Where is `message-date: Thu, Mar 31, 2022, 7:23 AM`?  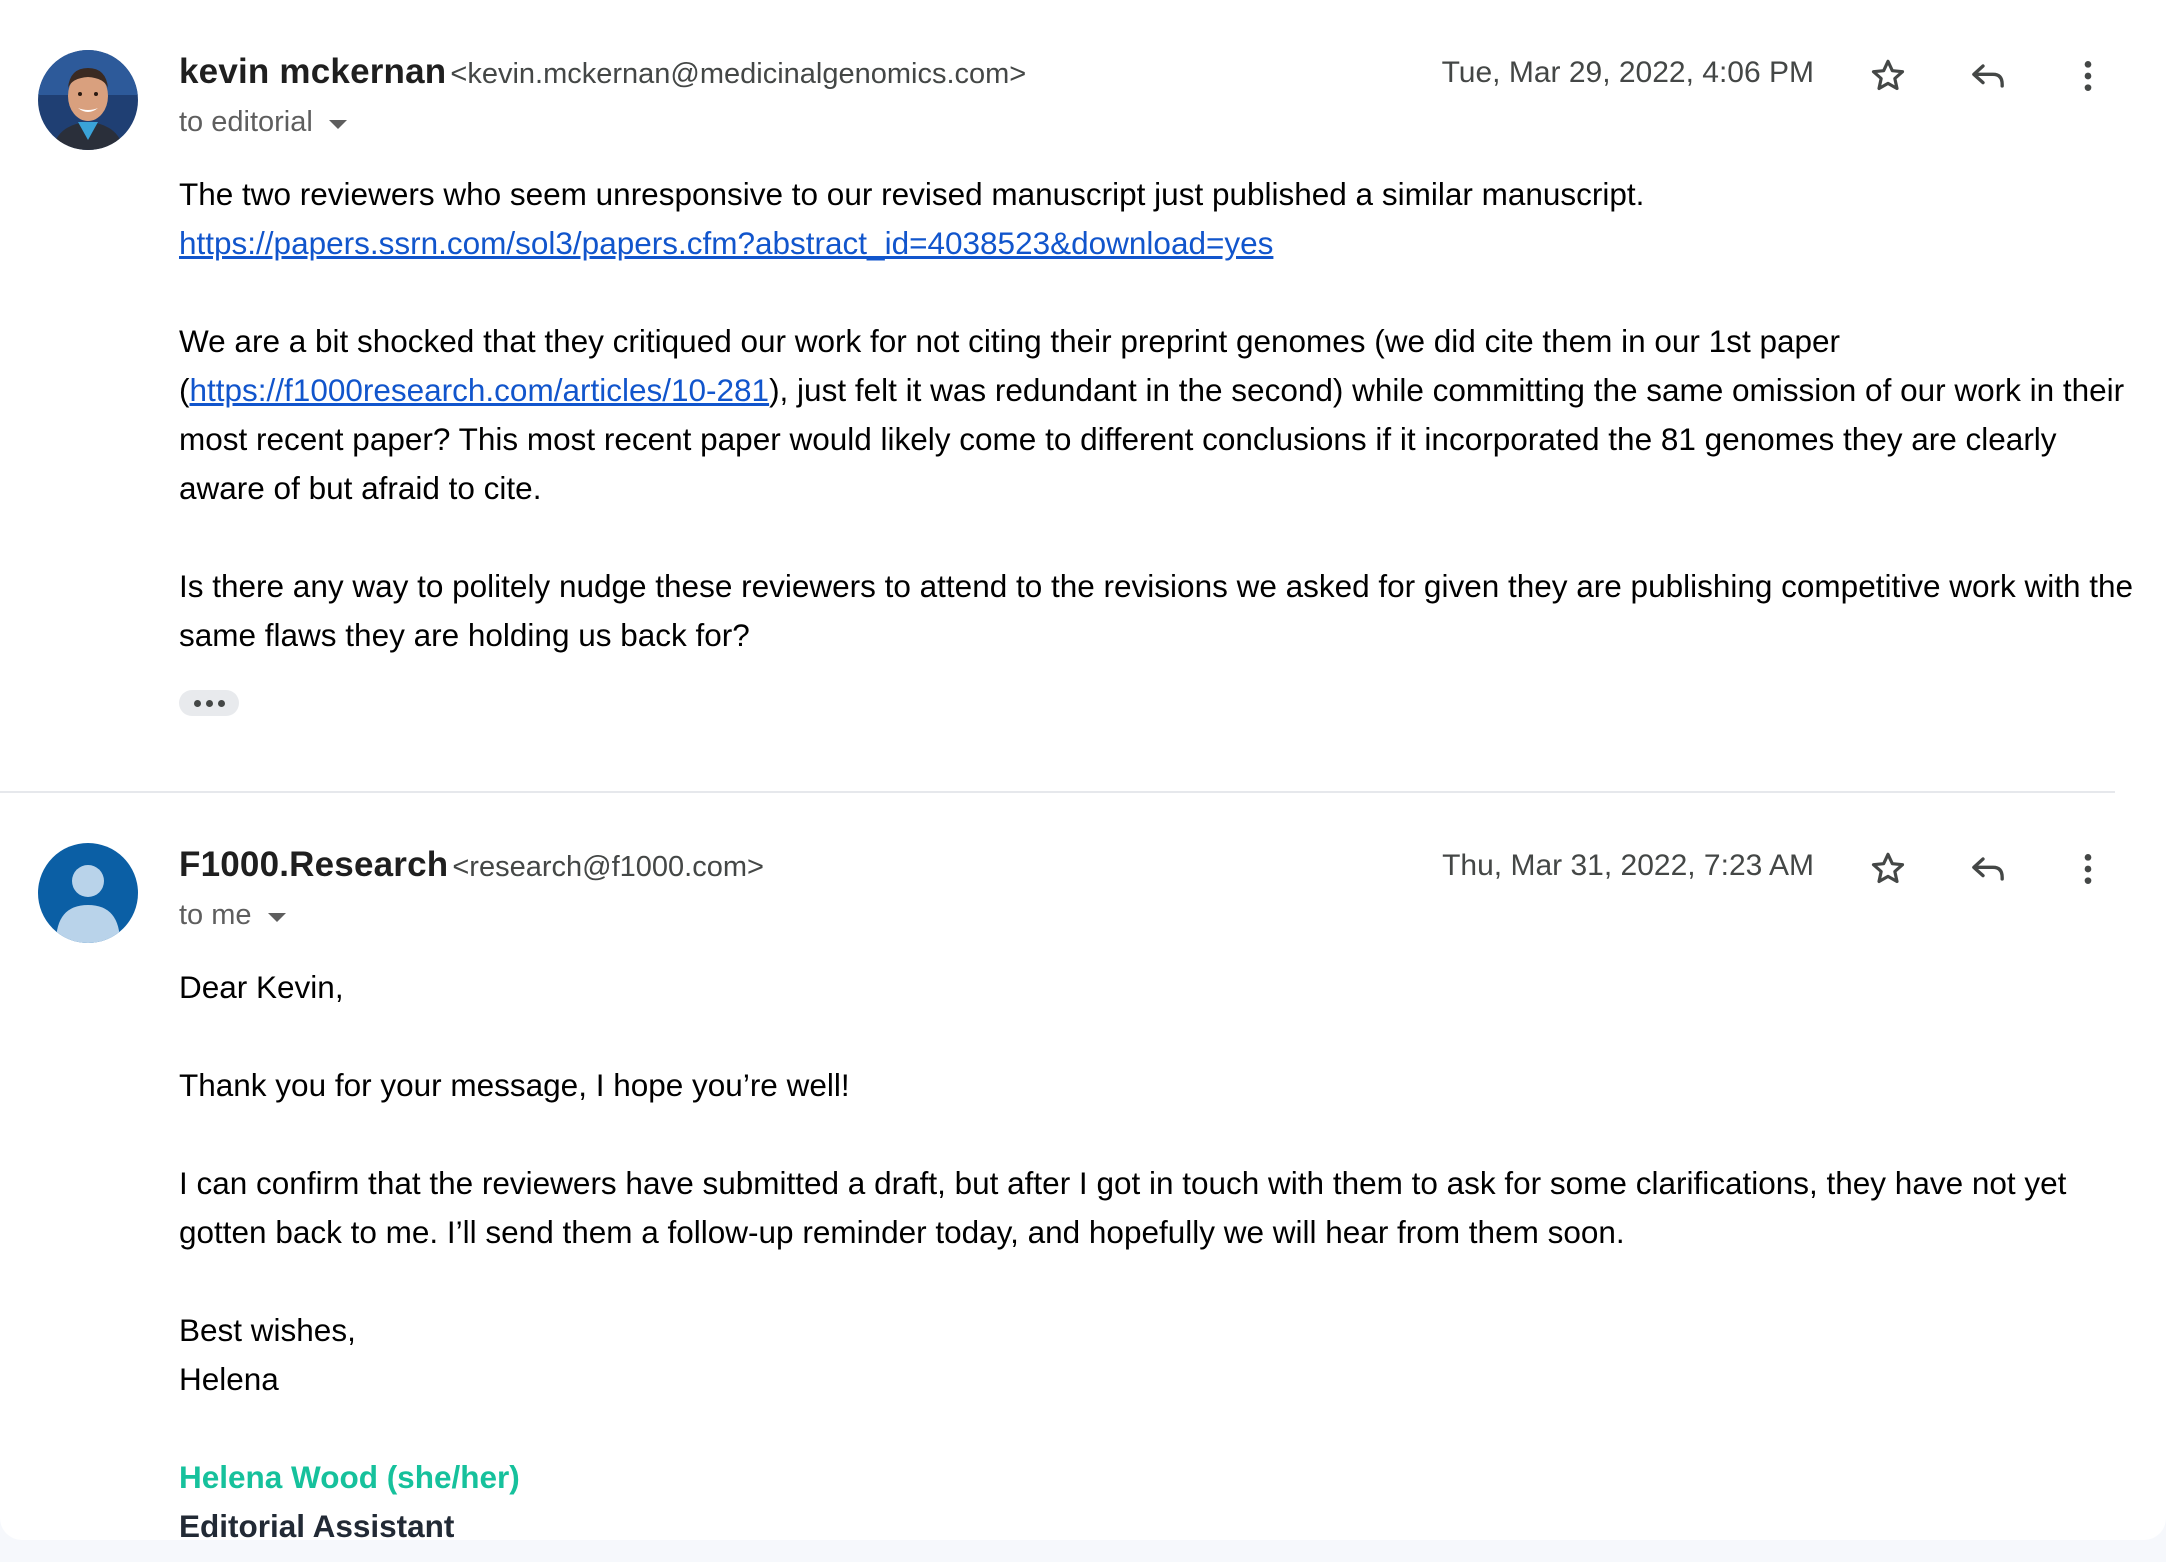
message-date: Thu, Mar 31, 2022, 7:23 AM is located at coordinates (1628, 865).